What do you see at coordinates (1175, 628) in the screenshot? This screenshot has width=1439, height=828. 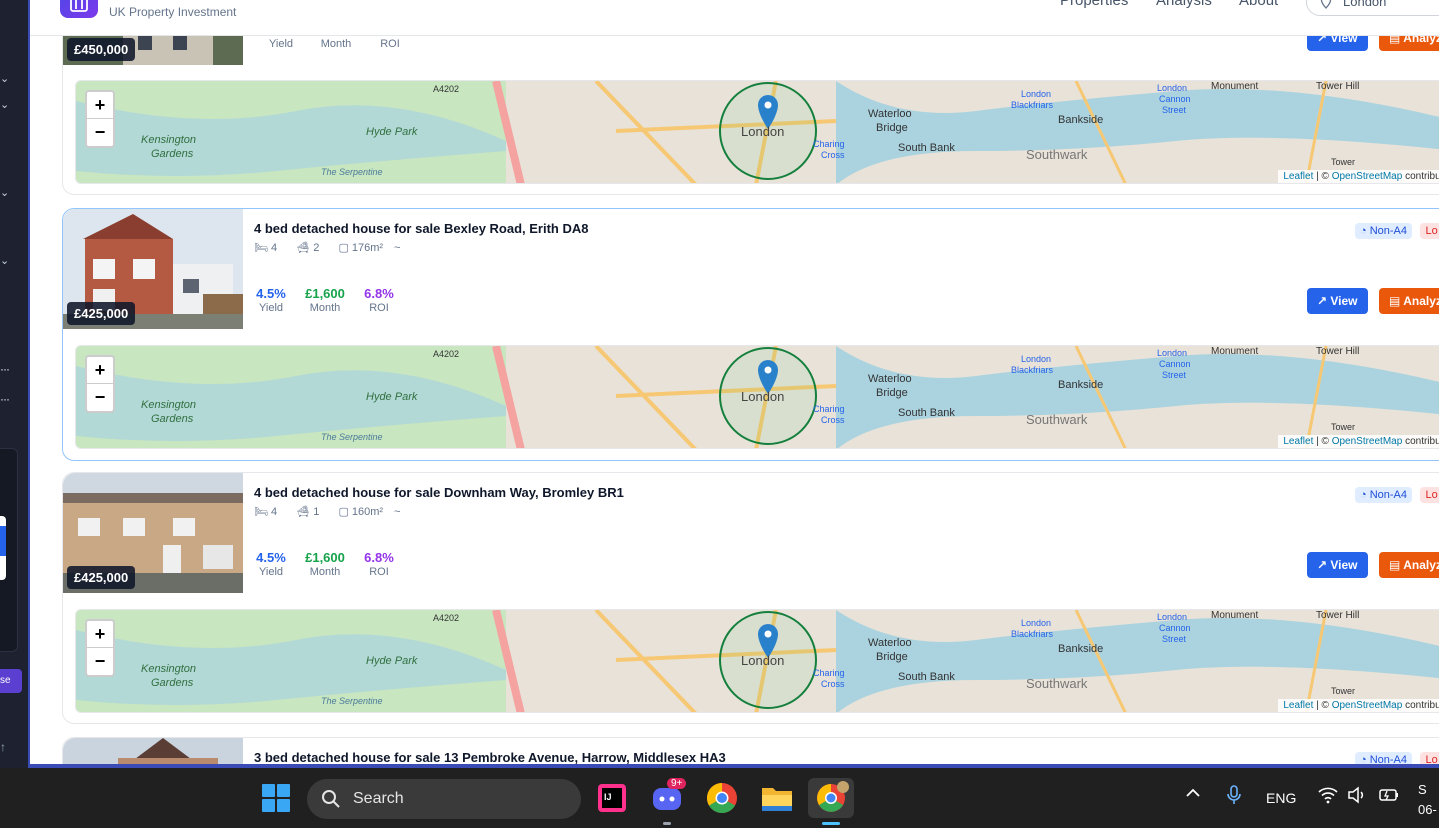 I see `svg-text: Cannon` at bounding box center [1175, 628].